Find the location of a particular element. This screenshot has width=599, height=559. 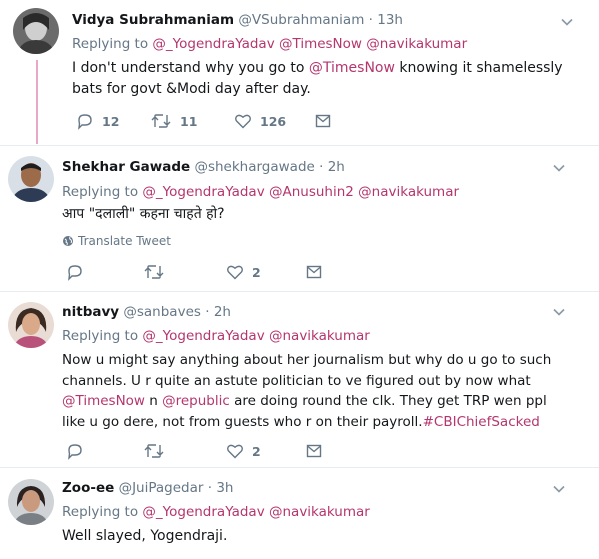

mention-link: @Anusuhin2 is located at coordinates (311, 192).